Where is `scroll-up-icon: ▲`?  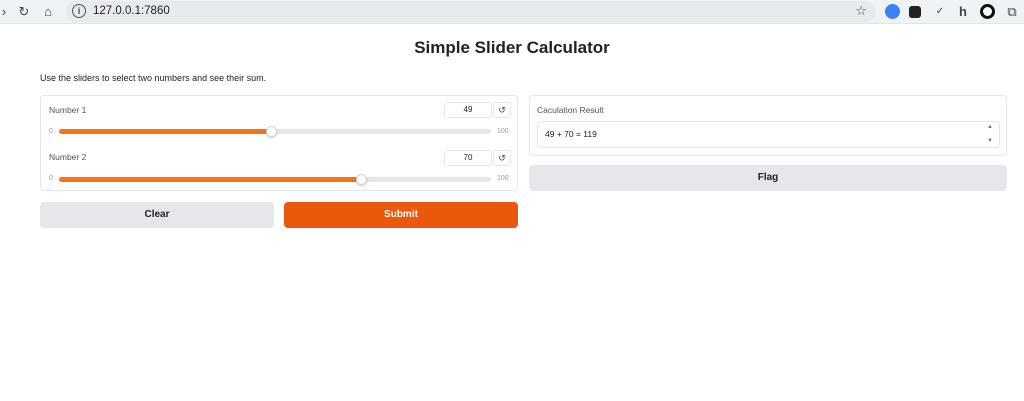 scroll-up-icon: ▲ is located at coordinates (990, 127).